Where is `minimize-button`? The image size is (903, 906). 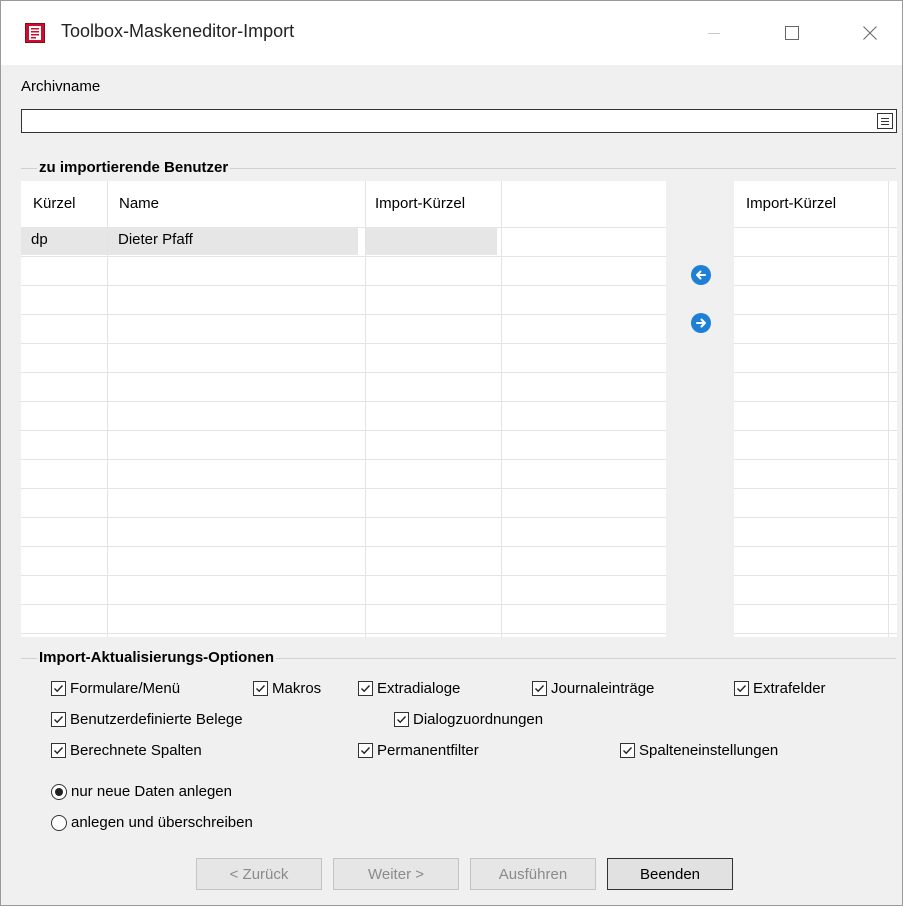 minimize-button is located at coordinates (714, 33).